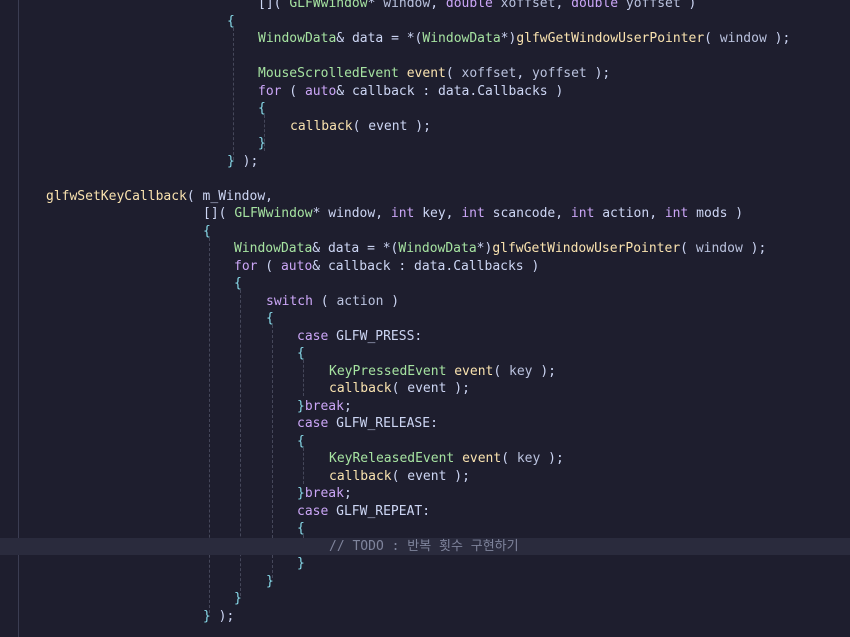 This screenshot has height=637, width=850. I want to click on code-line-content: // TODO : 반복 횟수 구현하기, so click(424, 547).